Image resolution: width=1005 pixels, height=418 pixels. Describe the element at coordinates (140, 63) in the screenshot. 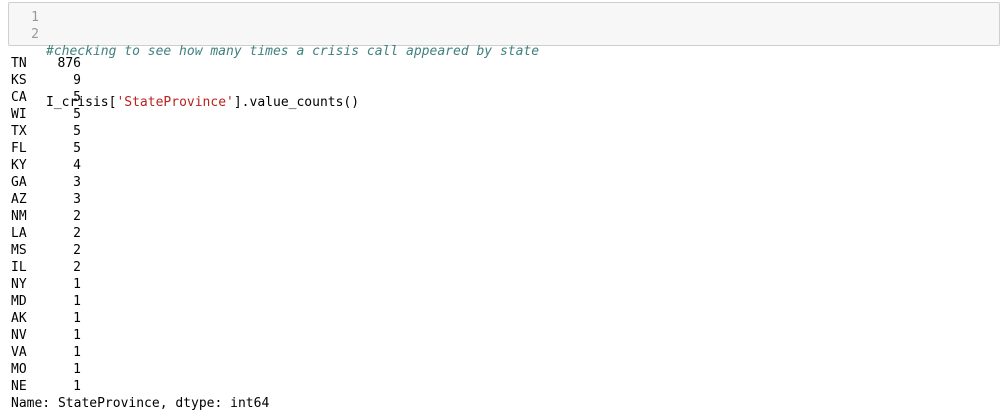

I see `output-row: TN 876` at that location.